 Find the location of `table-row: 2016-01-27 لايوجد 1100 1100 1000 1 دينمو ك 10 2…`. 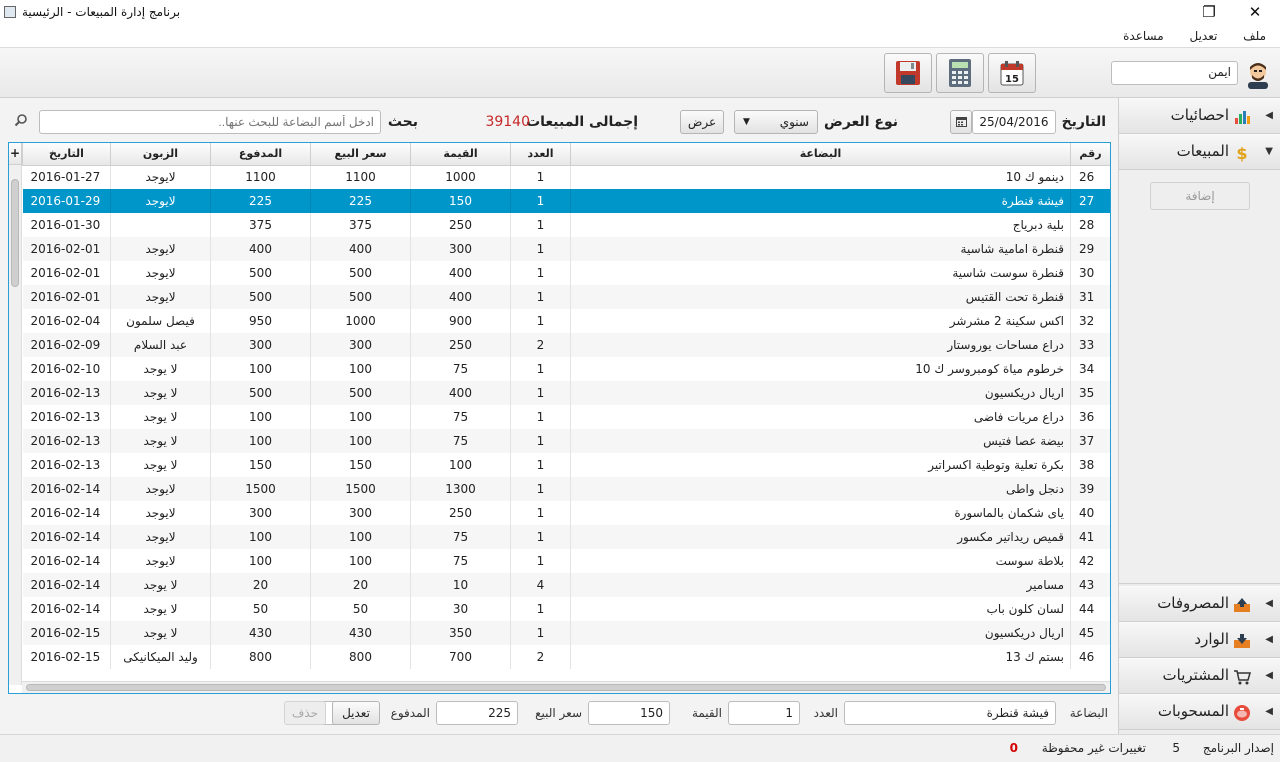

table-row: 2016-01-27 لايوجد 1100 1100 1000 1 دينمو ك 10 2… is located at coordinates (566, 177).